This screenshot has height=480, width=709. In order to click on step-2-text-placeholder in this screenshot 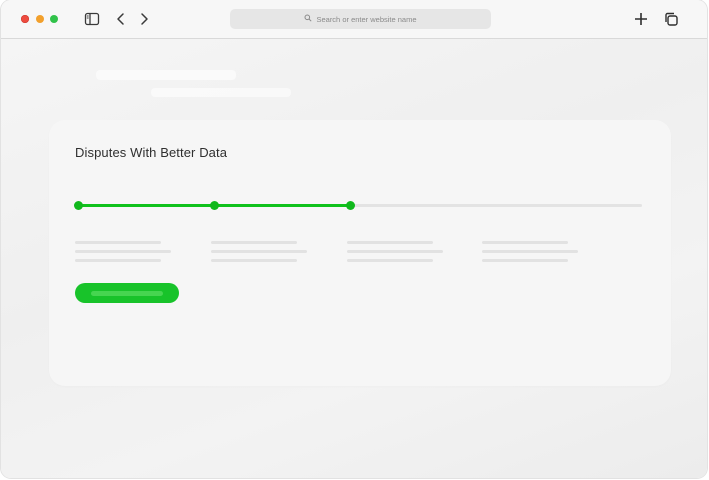, I will do `click(259, 254)`.